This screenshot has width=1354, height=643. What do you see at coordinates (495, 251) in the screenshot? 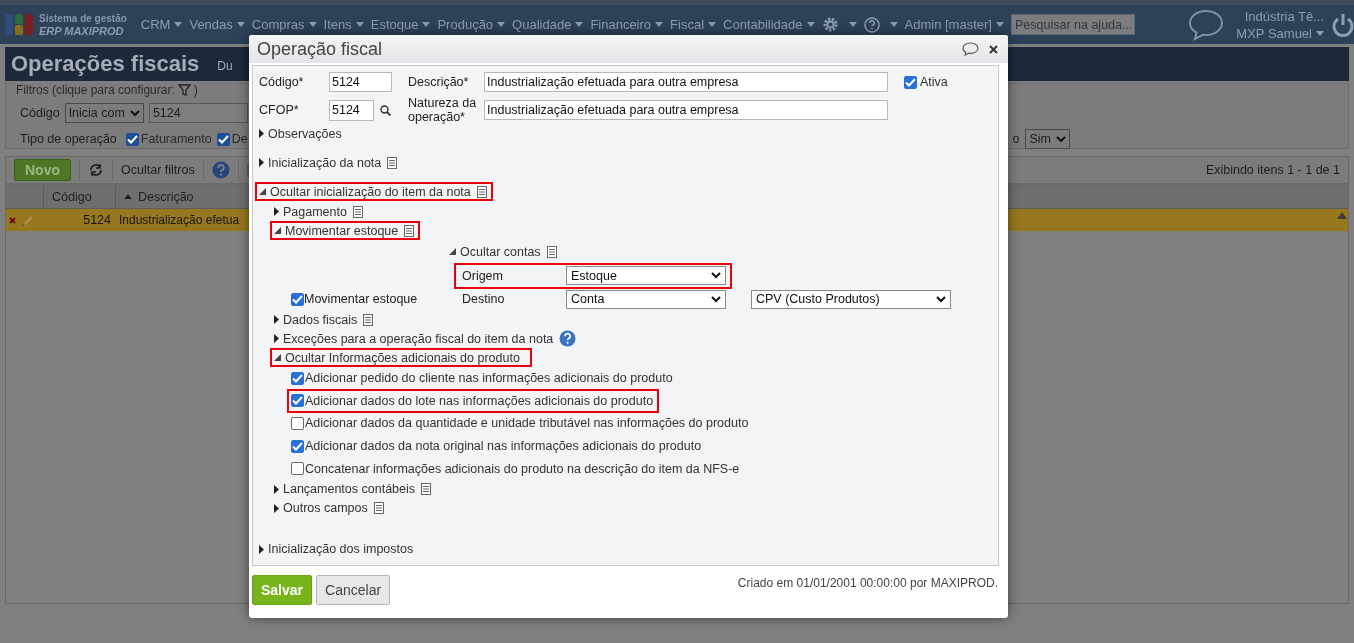
I see `section-toggle: Ocultar contas` at bounding box center [495, 251].